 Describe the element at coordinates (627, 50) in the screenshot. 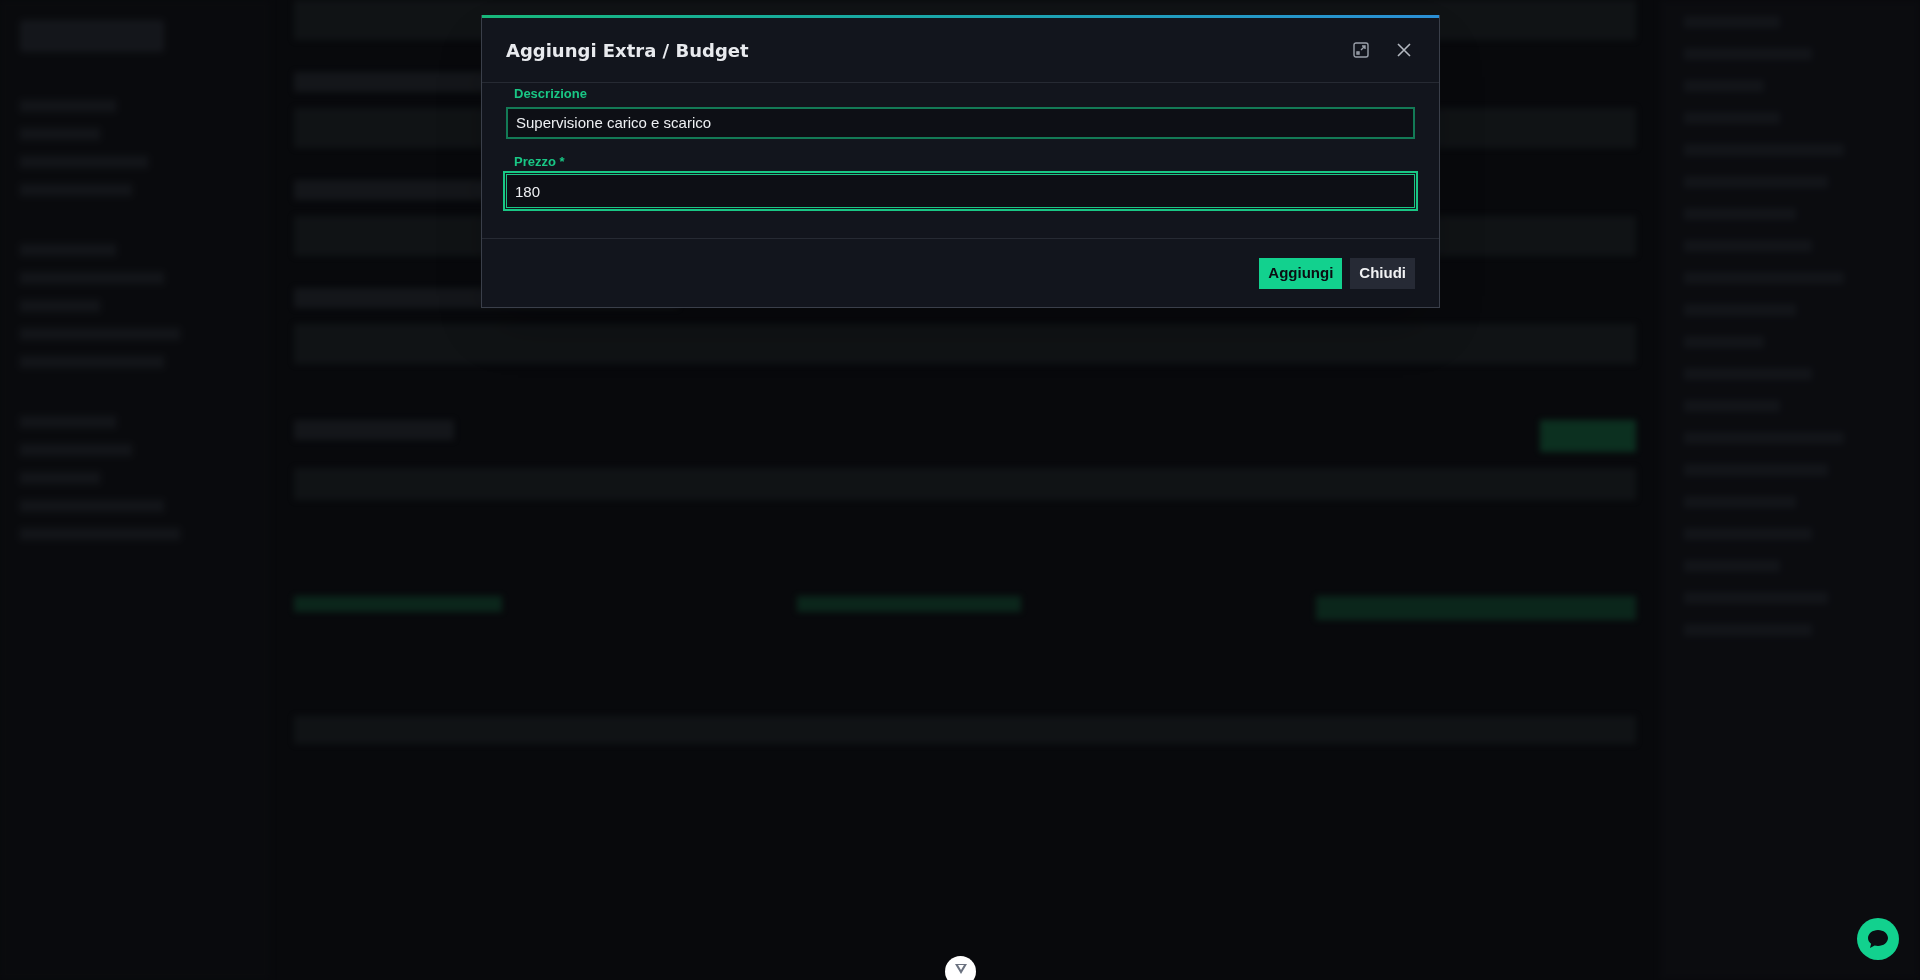

I see `dialog-title: Aggiungi Extra / Budget` at that location.